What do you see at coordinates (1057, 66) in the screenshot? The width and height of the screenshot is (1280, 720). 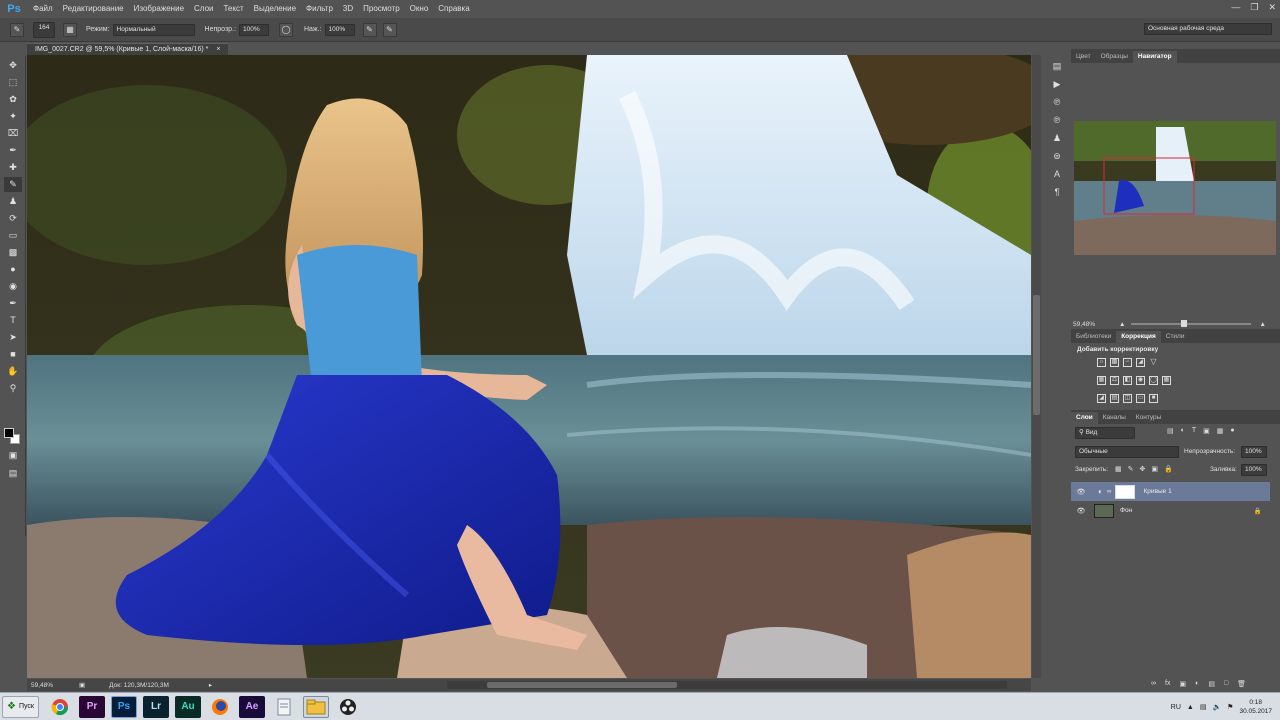 I see `history-panel-icon: ▤` at bounding box center [1057, 66].